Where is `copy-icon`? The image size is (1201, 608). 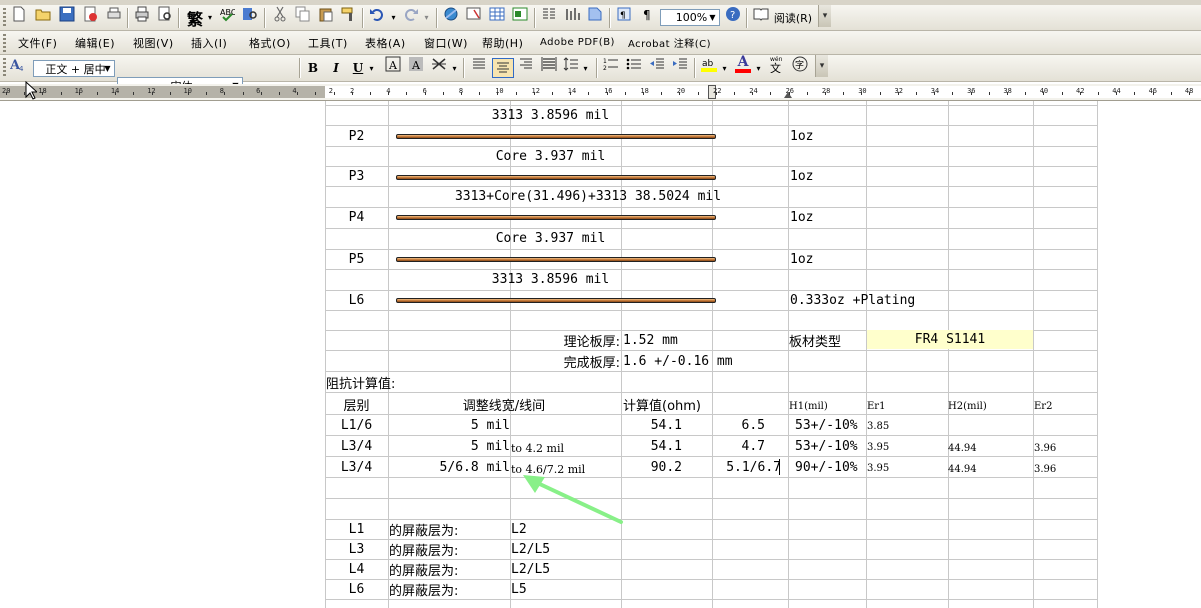
copy-icon is located at coordinates (303, 14).